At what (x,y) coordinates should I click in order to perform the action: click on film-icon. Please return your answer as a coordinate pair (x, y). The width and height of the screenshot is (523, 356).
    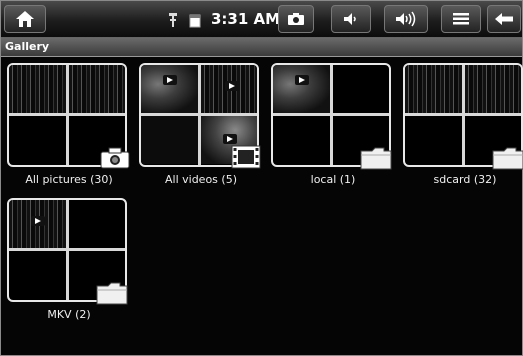
    Looking at the image, I should click on (246, 157).